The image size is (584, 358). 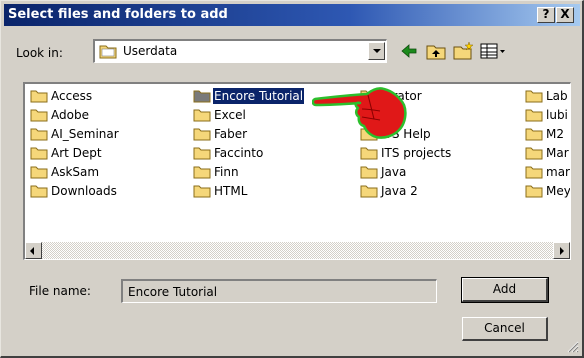 I want to click on view-menu-icon, so click(x=493, y=51).